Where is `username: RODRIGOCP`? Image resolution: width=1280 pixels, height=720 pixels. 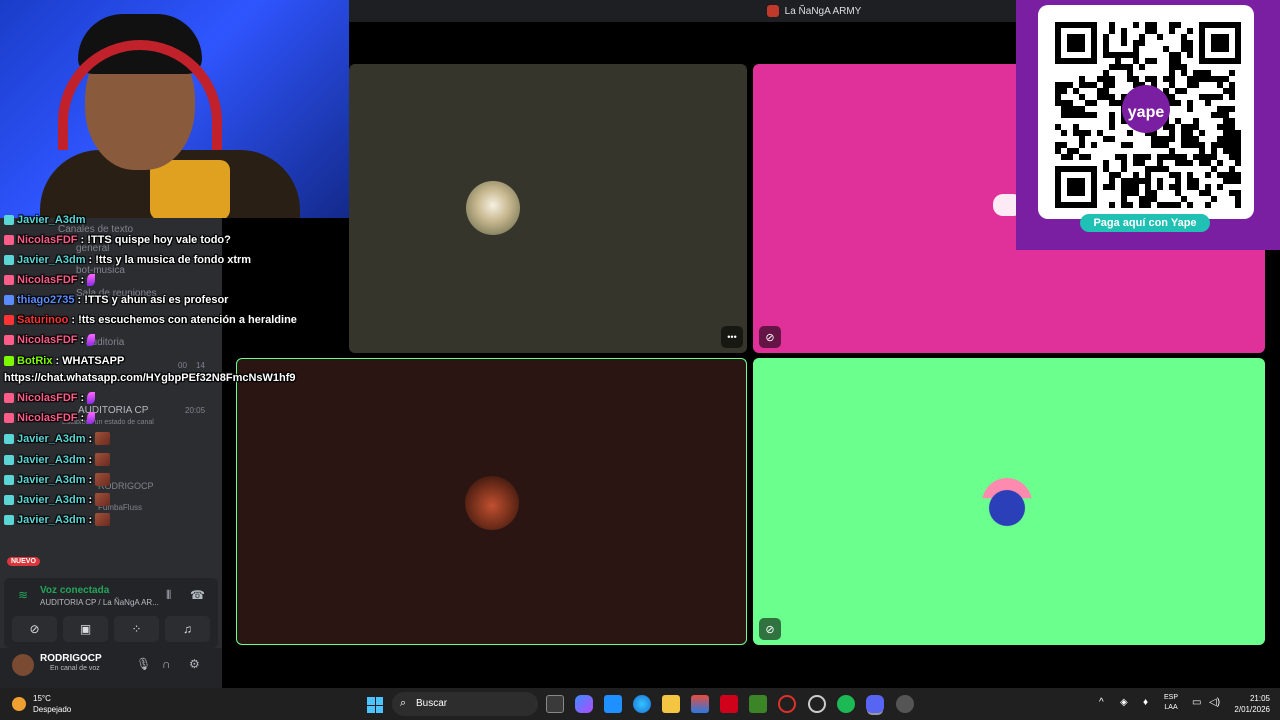 username: RODRIGOCP is located at coordinates (71, 658).